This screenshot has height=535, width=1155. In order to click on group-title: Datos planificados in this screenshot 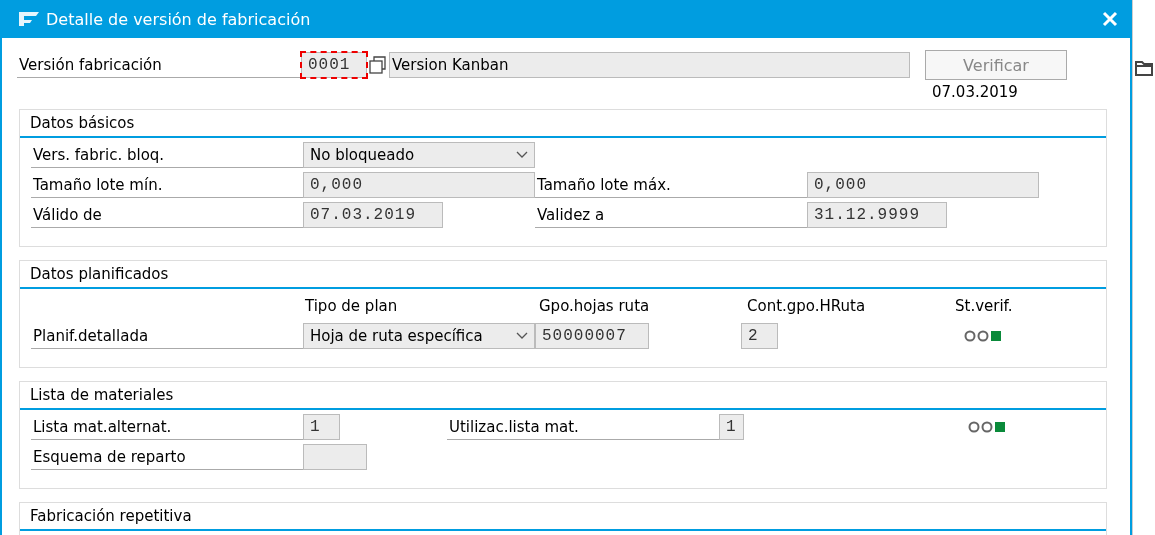, I will do `click(563, 275)`.